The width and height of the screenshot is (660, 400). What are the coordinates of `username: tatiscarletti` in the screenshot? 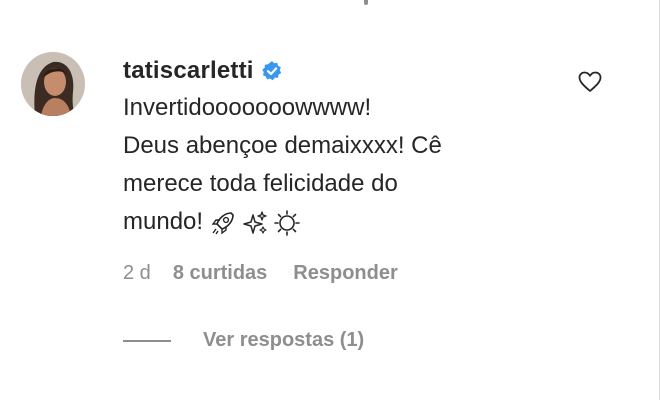 It's located at (188, 71).